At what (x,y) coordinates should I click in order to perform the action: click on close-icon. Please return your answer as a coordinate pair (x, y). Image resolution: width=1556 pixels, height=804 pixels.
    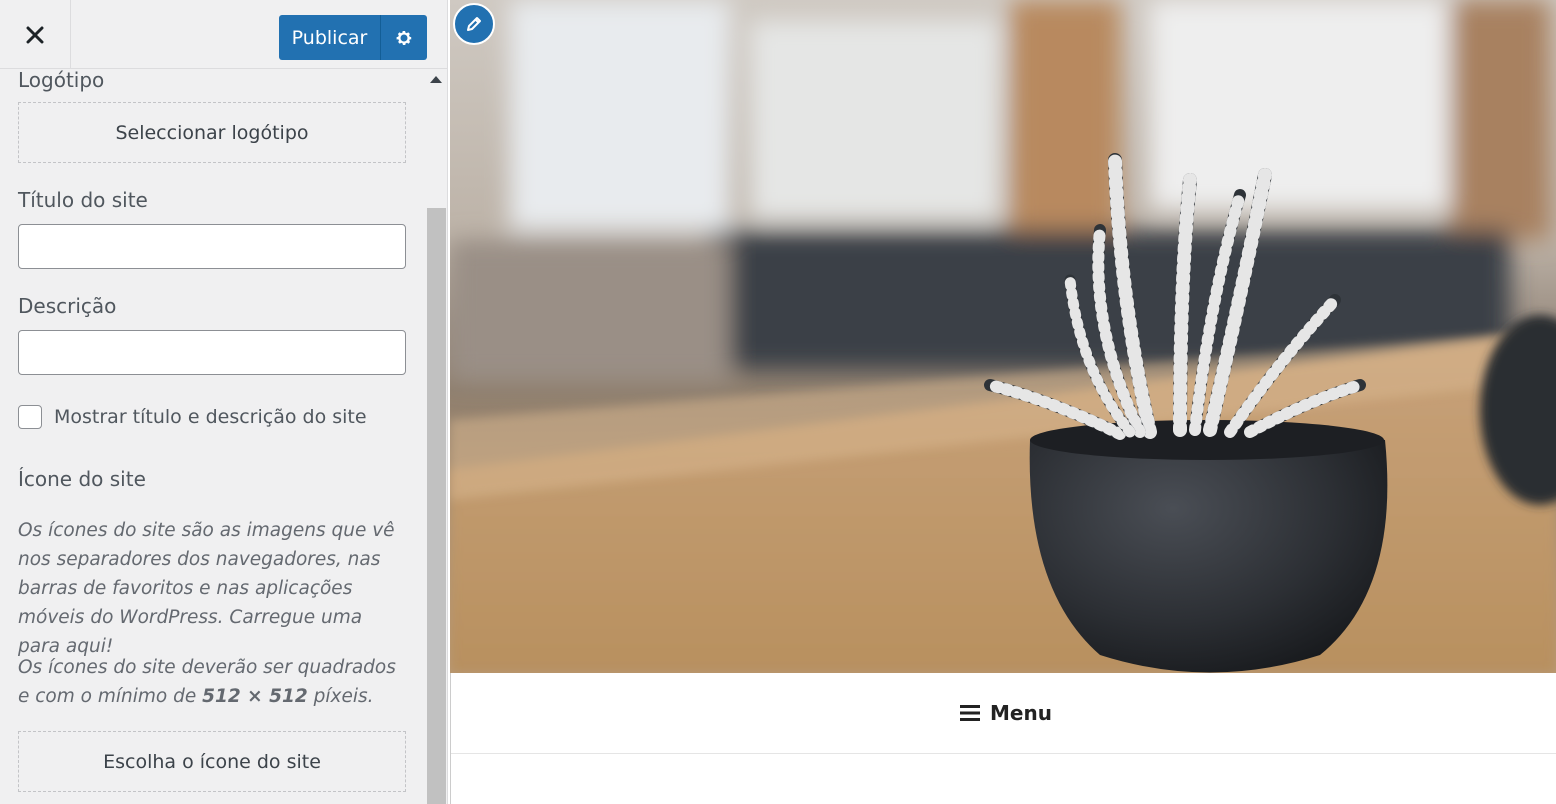
    Looking at the image, I should click on (35, 34).